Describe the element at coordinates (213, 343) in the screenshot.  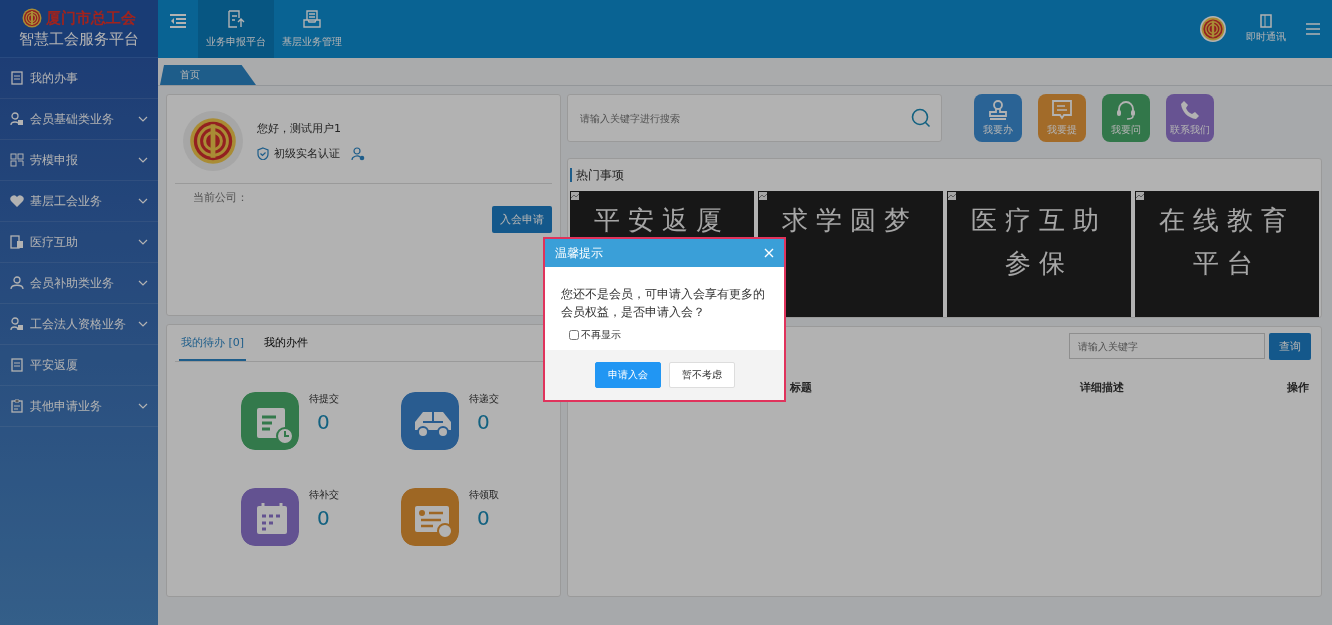
I see `task-tab: 我的待办 [0]` at that location.